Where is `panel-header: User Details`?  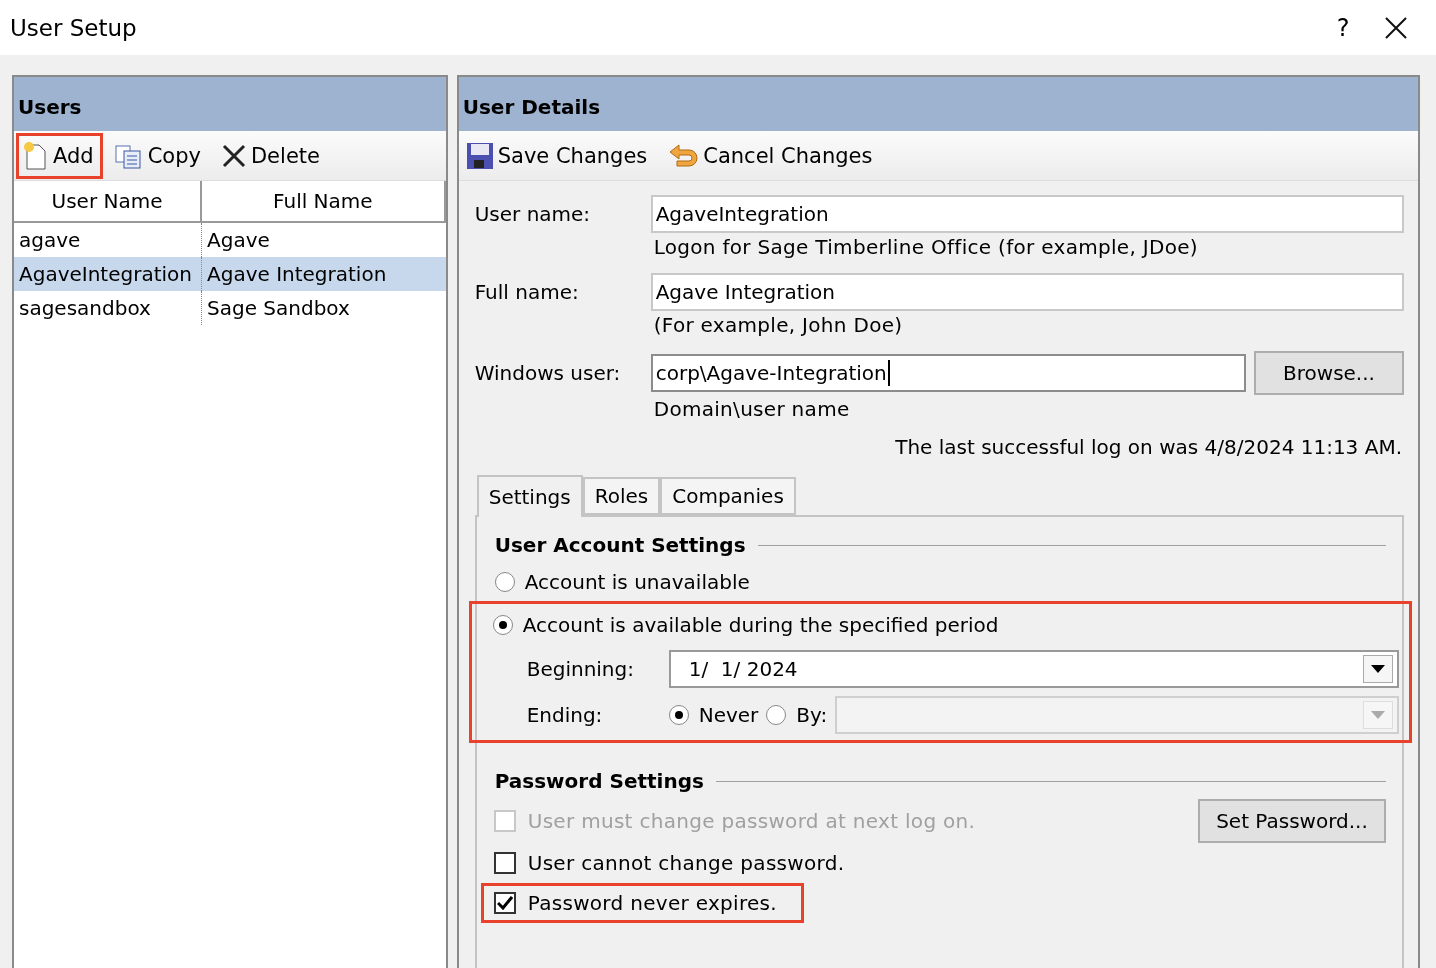
panel-header: User Details is located at coordinates (938, 104).